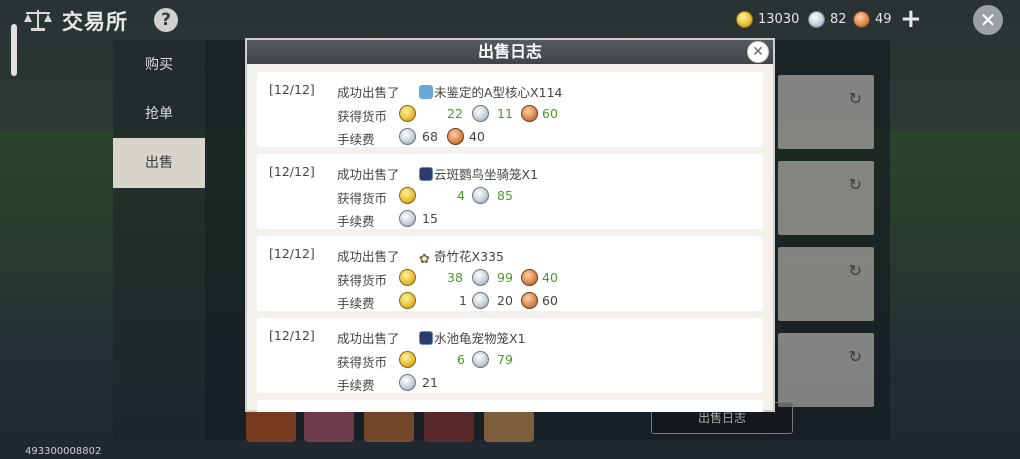 The width and height of the screenshot is (1020, 459). What do you see at coordinates (838, 19) in the screenshot?
I see `silver-amount: 82` at bounding box center [838, 19].